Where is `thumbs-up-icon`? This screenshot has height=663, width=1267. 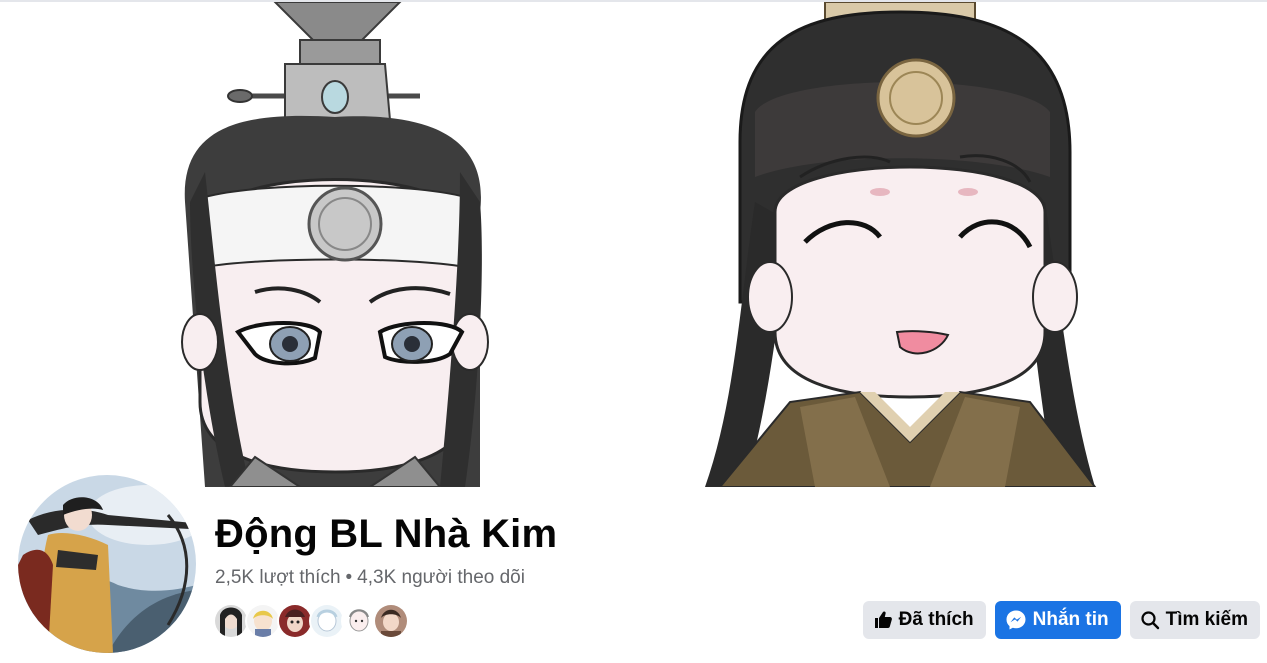
thumbs-up-icon is located at coordinates (883, 620).